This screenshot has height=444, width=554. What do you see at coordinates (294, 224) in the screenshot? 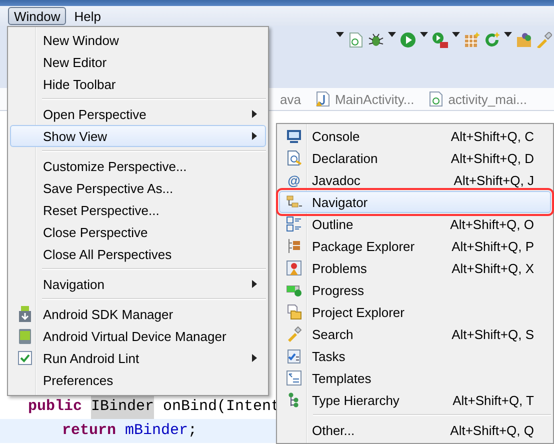
I see `list-icon` at bounding box center [294, 224].